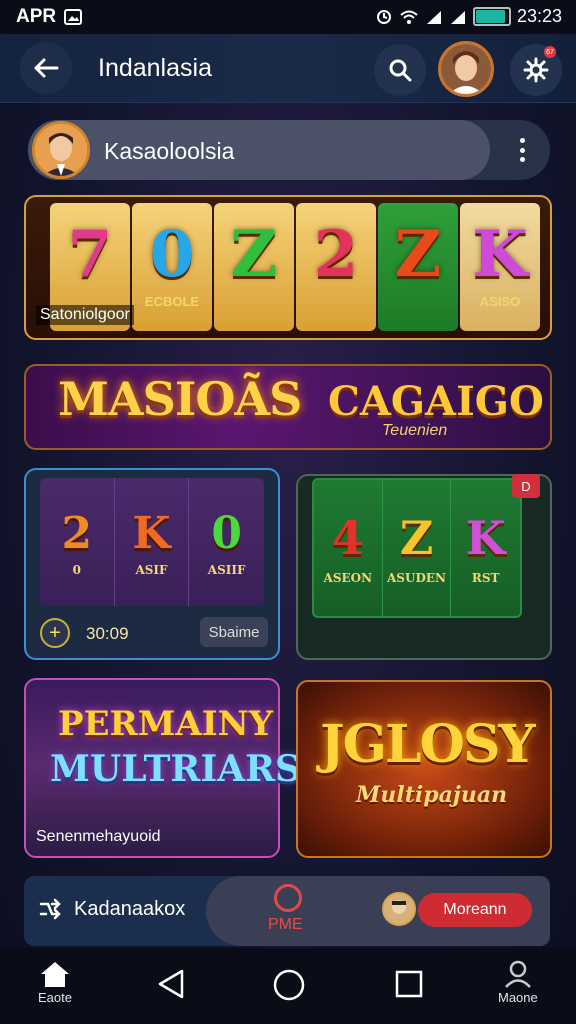 The height and width of the screenshot is (1024, 576). Describe the element at coordinates (436, 401) in the screenshot. I see `promo-right-title: CAGAIGO` at that location.